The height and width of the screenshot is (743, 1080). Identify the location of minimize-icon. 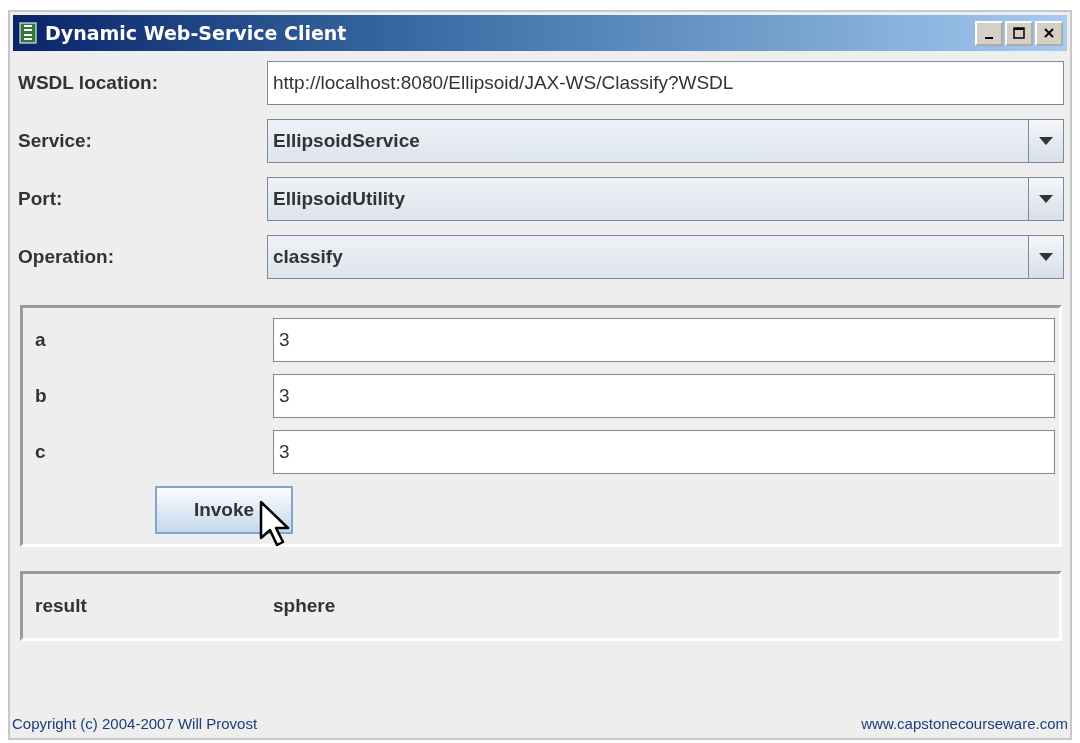
(989, 38).